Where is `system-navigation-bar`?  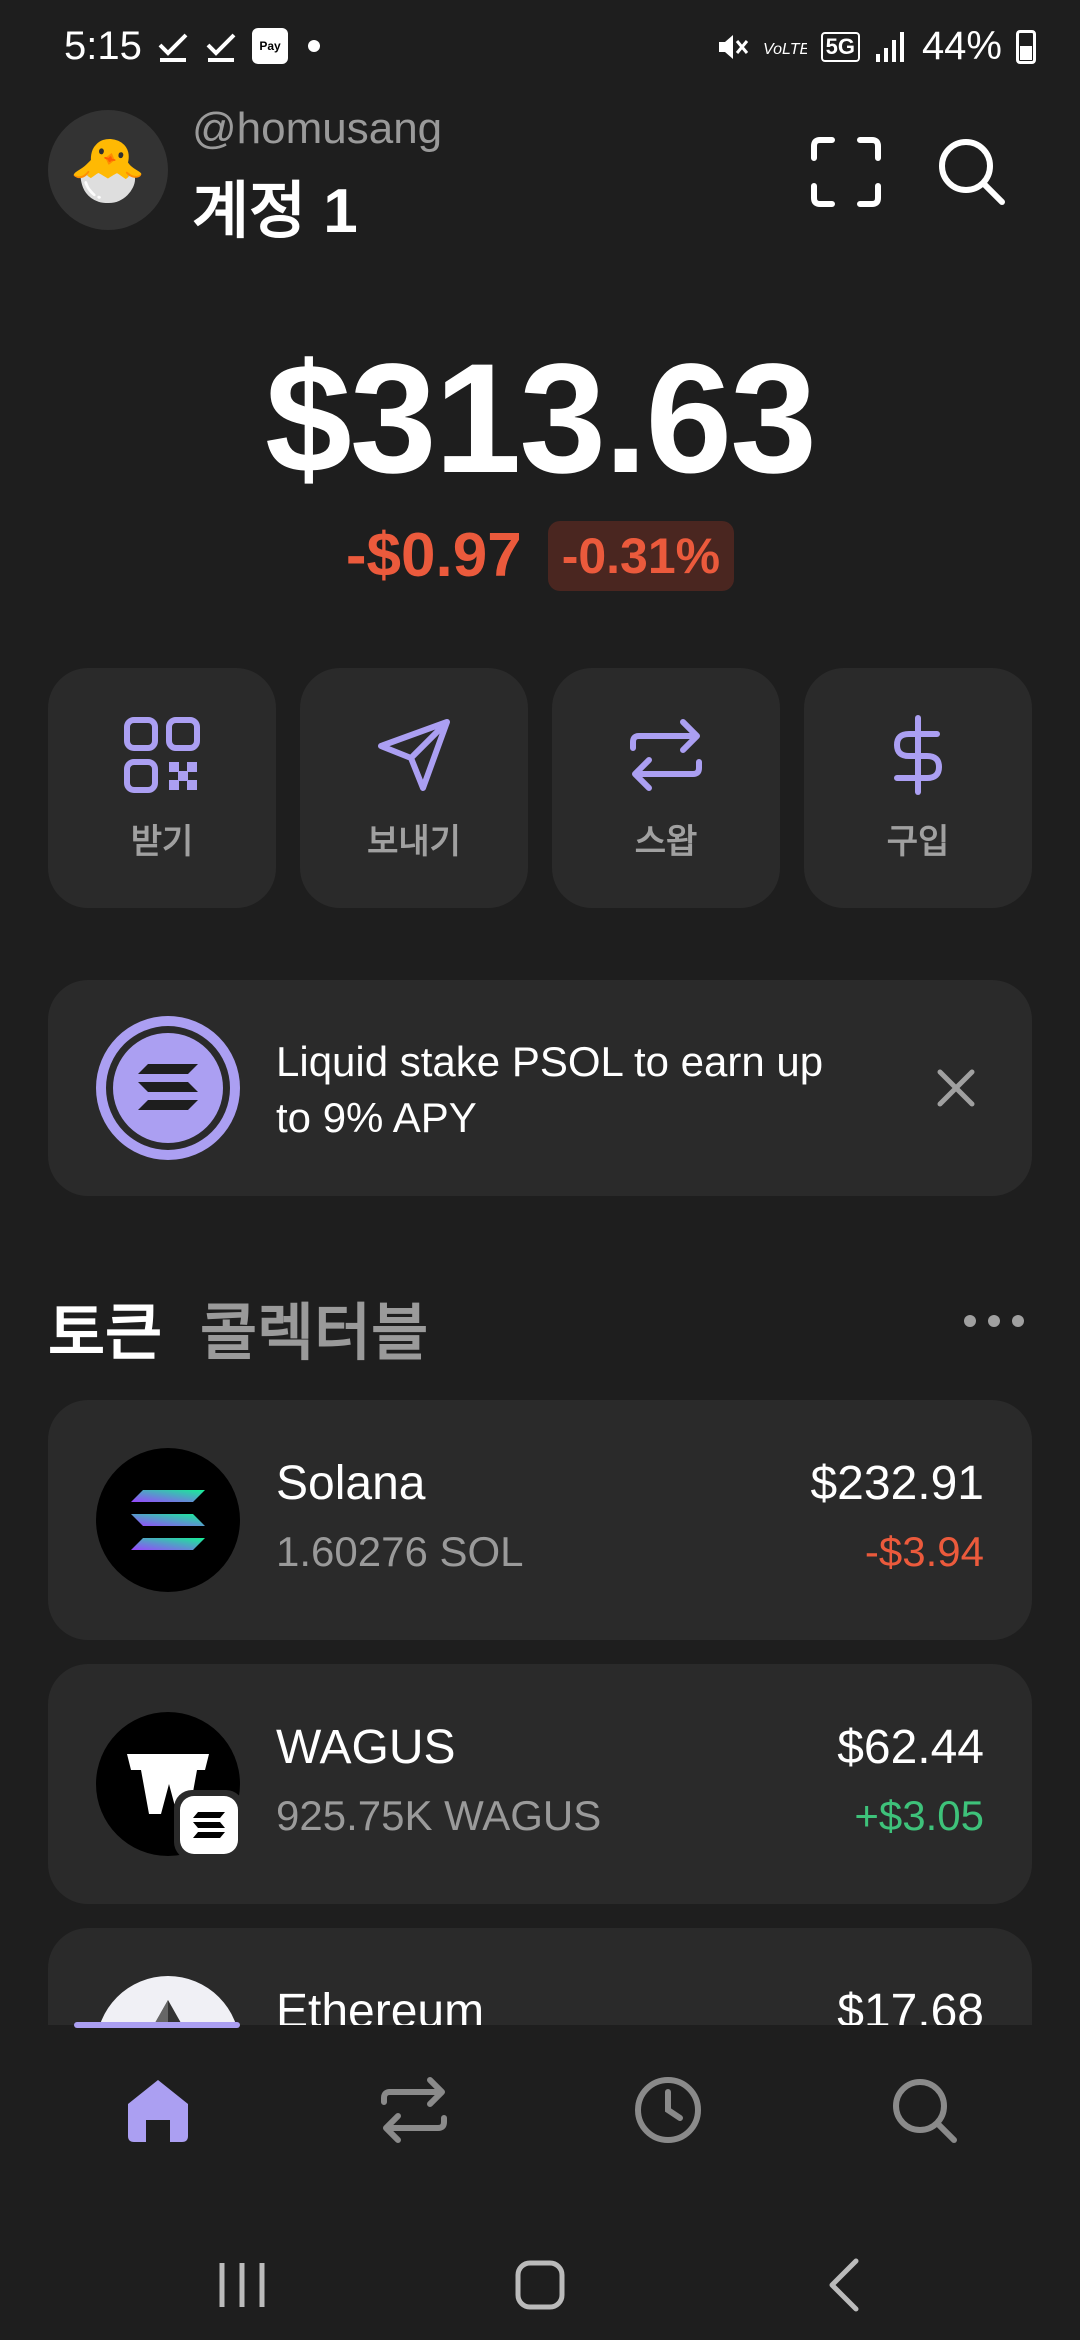 system-navigation-bar is located at coordinates (540, 2282).